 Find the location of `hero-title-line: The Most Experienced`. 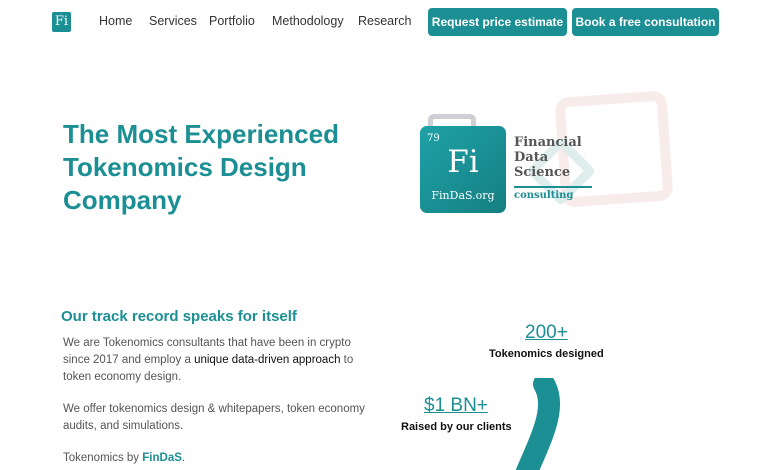

hero-title-line: The Most Experienced is located at coordinates (201, 134).